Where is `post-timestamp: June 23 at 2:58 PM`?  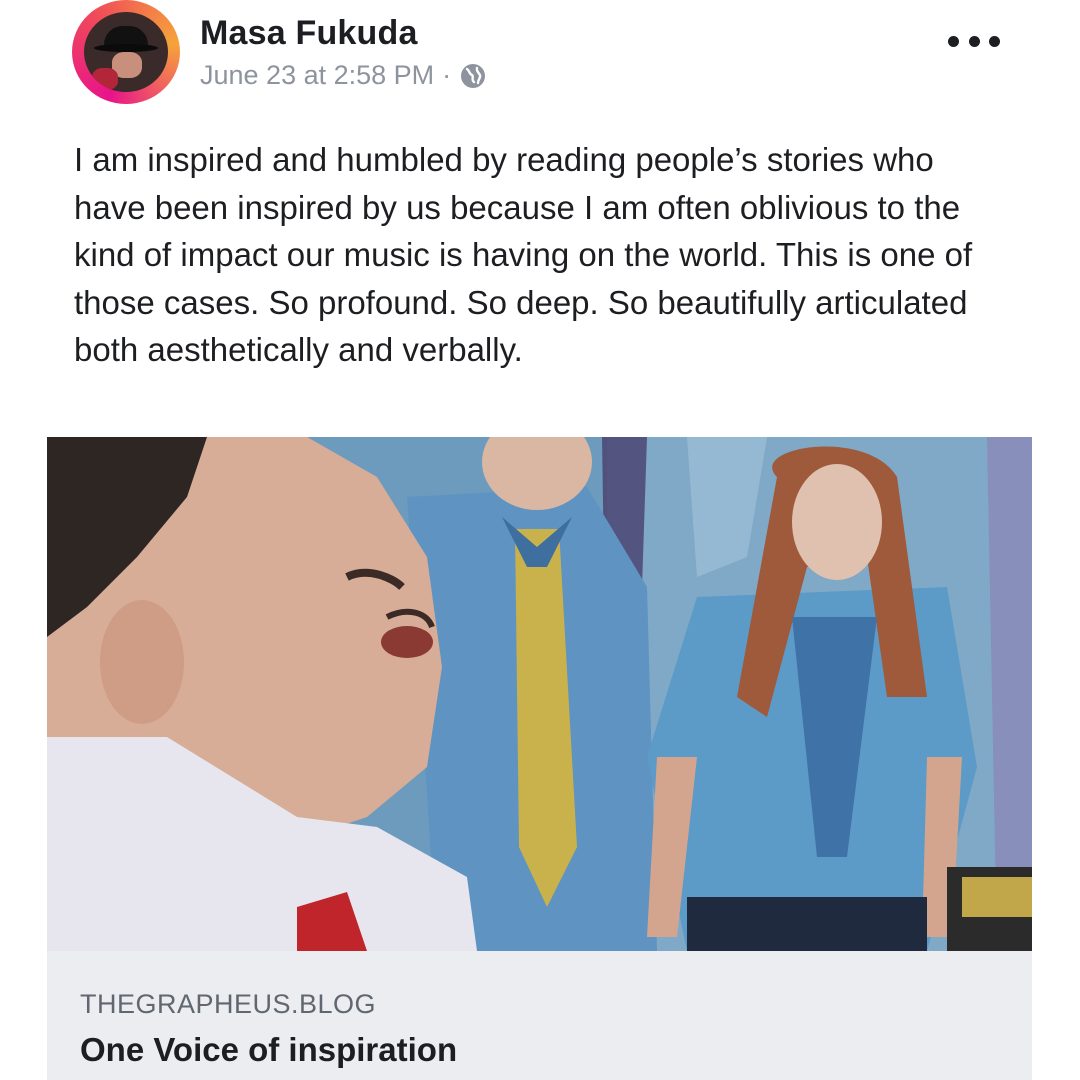
post-timestamp: June 23 at 2:58 PM is located at coordinates (317, 75).